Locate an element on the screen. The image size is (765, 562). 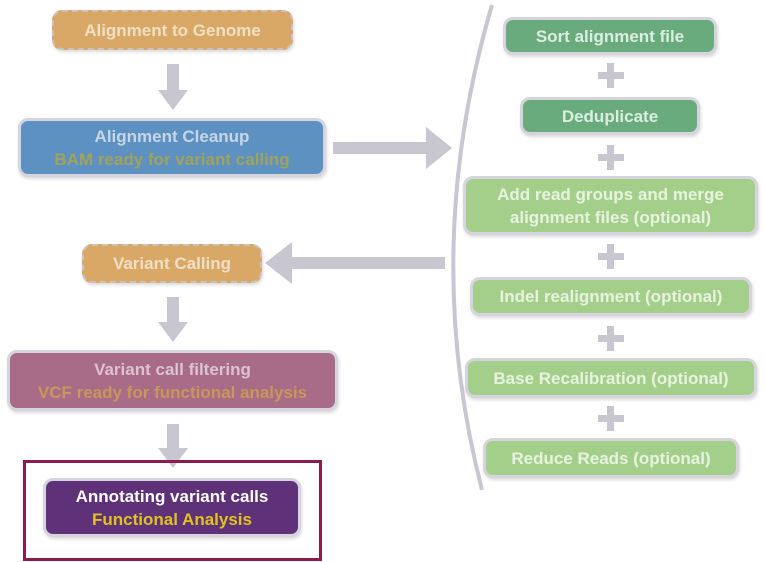
step-title: Alignment to Genome is located at coordinates (172, 30).